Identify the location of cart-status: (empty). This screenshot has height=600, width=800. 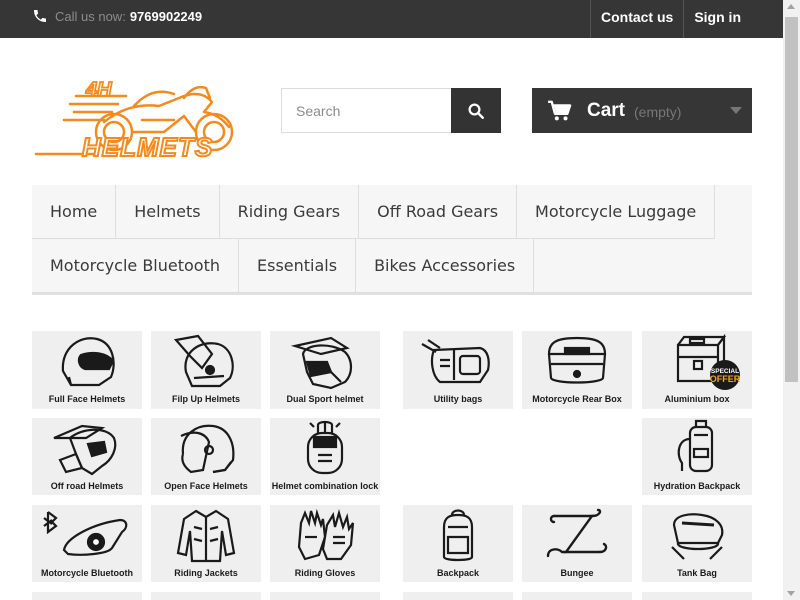
(658, 112).